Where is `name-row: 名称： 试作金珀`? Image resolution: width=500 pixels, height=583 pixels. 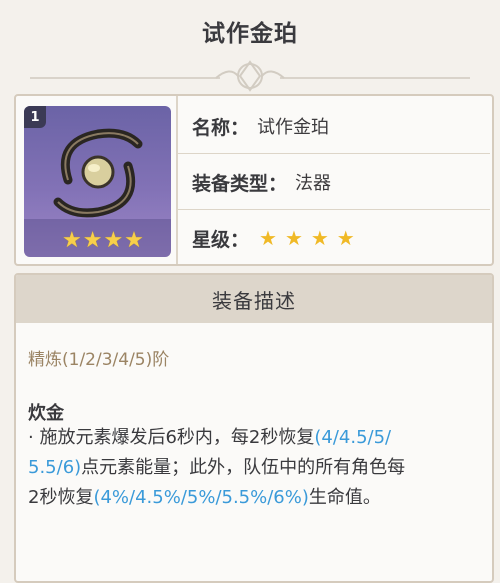
name-row: 名称： 试作金珀 is located at coordinates (334, 126).